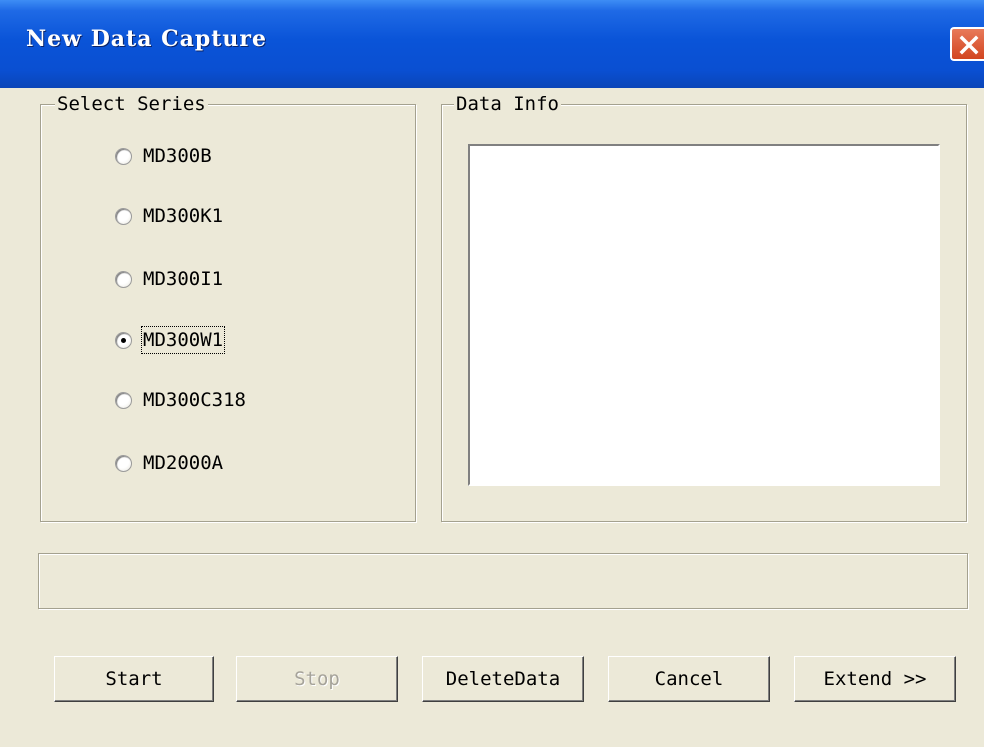 Image resolution: width=984 pixels, height=747 pixels. I want to click on extend-button-label: Extend >>, so click(875, 679).